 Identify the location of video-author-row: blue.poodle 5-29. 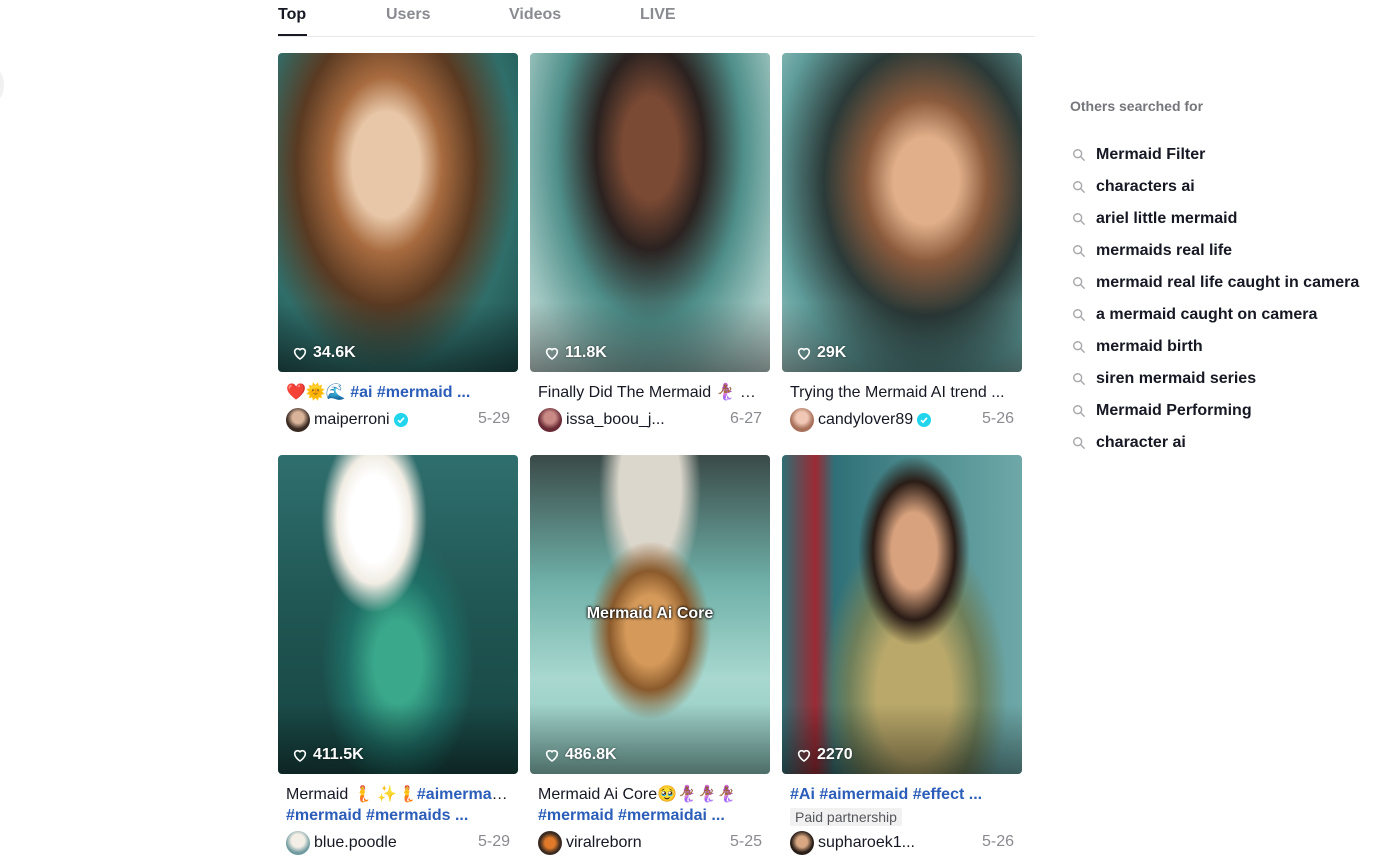
(398, 843).